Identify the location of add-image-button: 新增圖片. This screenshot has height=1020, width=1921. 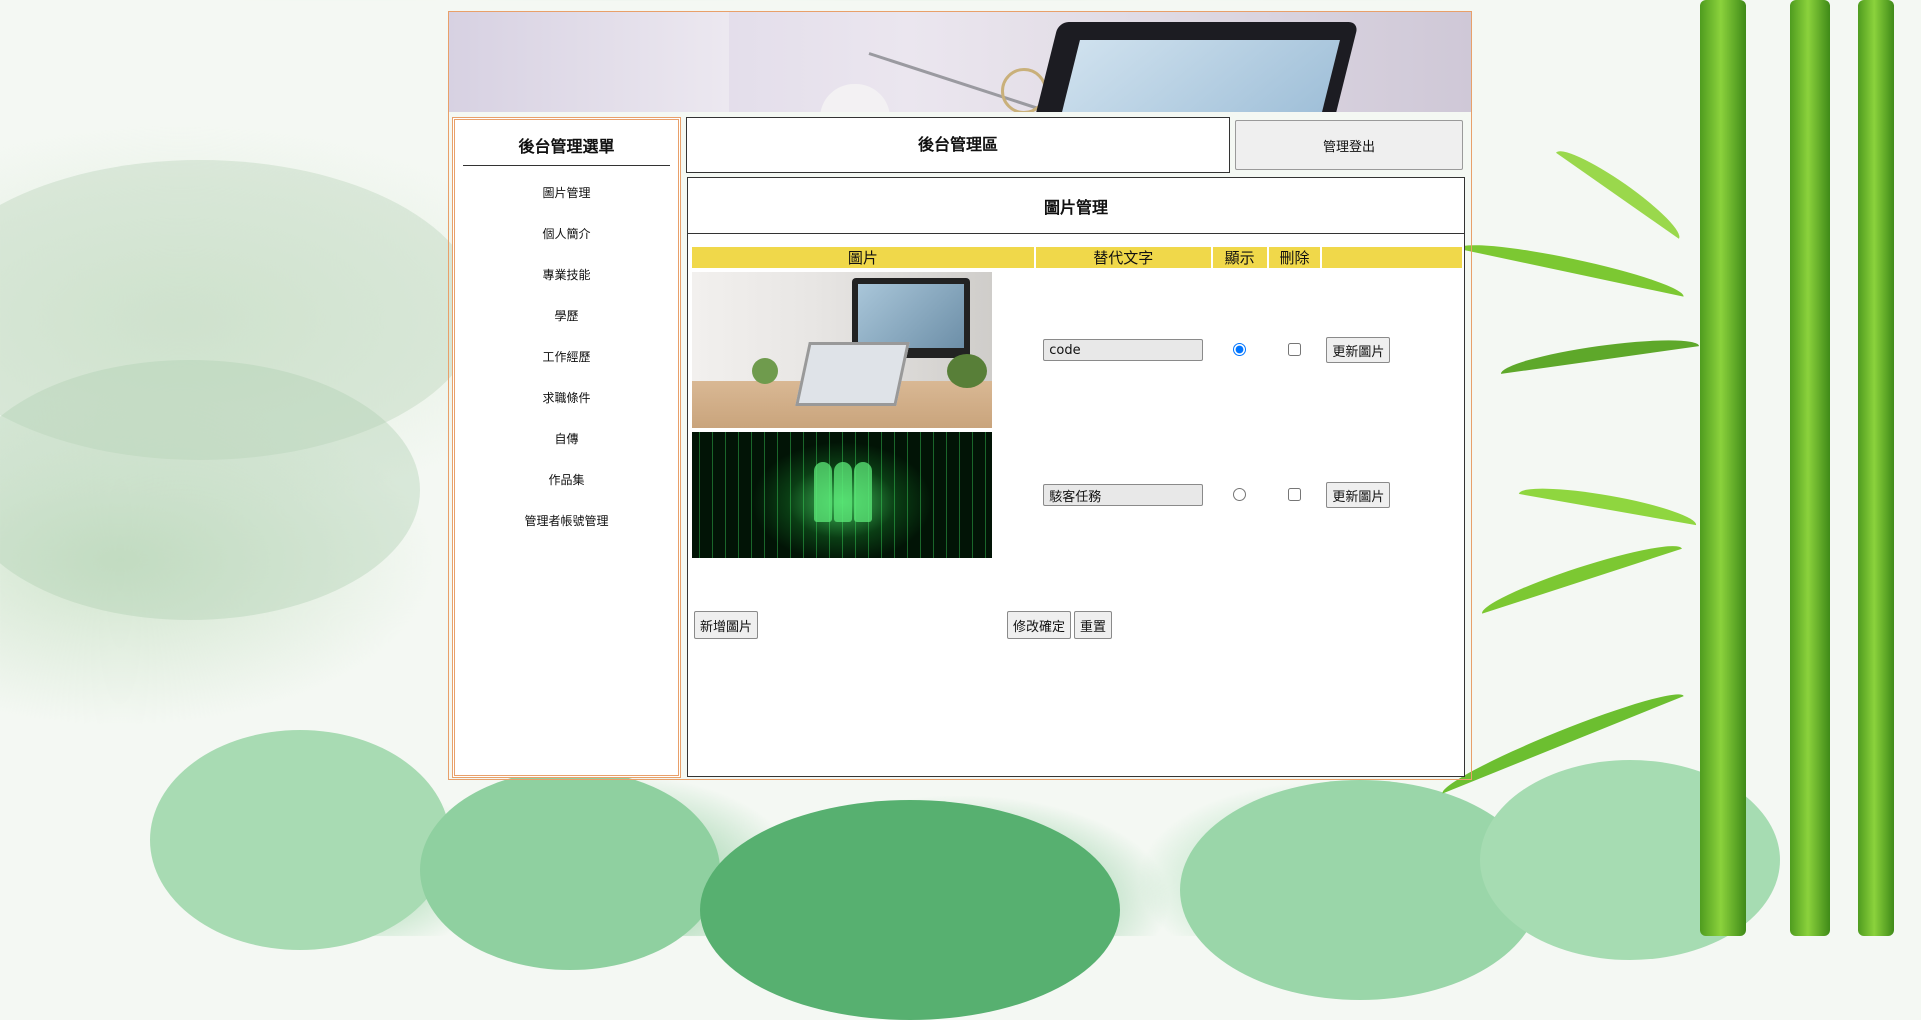
(726, 625).